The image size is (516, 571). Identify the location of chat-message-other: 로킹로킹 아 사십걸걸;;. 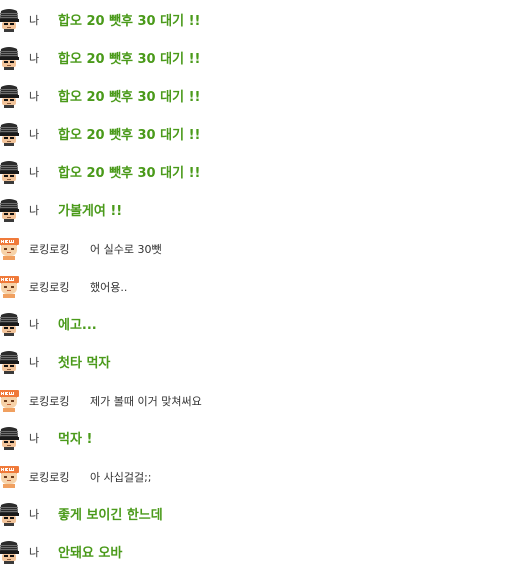
(258, 476).